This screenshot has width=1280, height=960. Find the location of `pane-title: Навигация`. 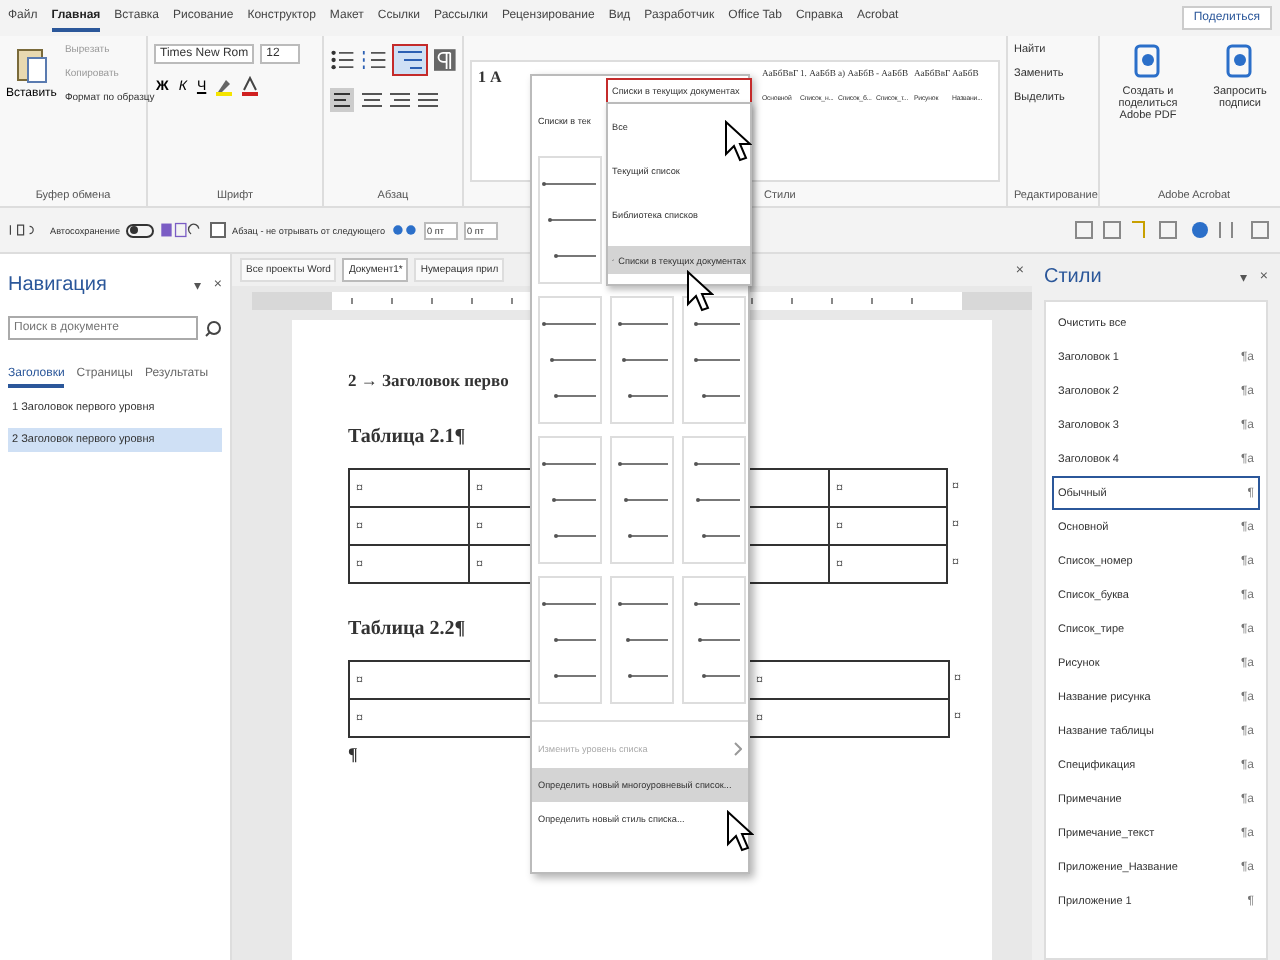

pane-title: Навигация is located at coordinates (57, 285).